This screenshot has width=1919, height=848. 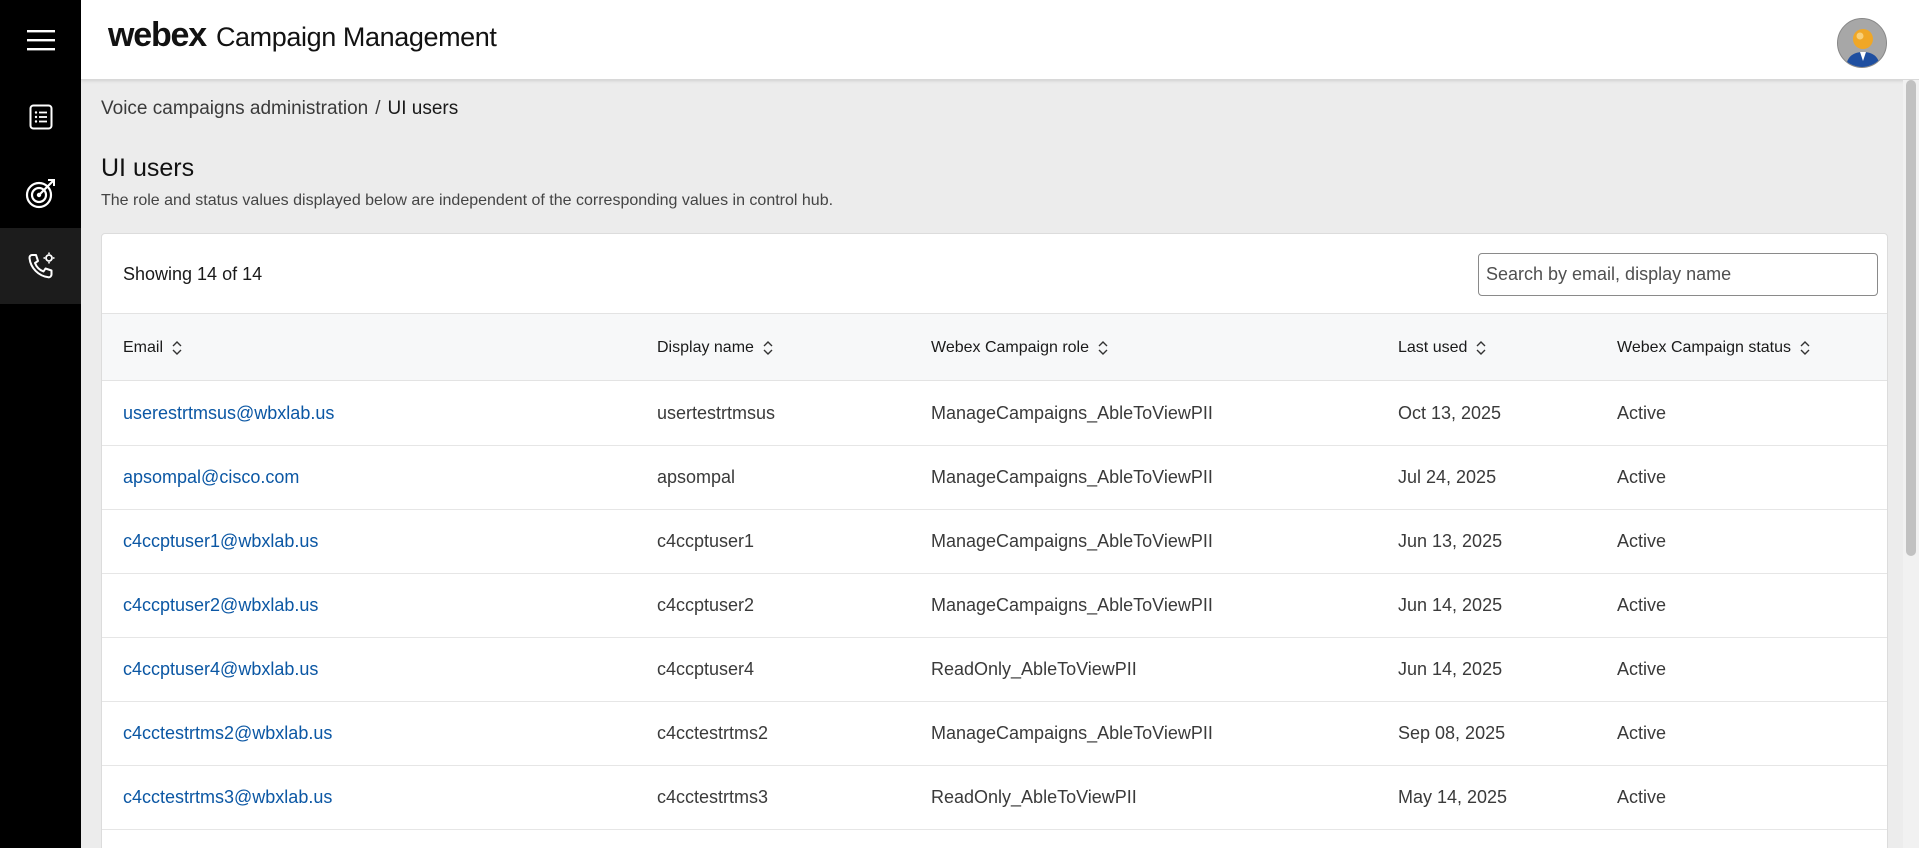 I want to click on breadcrumb: Voice campaigns administration / UI users, so click(x=279, y=109).